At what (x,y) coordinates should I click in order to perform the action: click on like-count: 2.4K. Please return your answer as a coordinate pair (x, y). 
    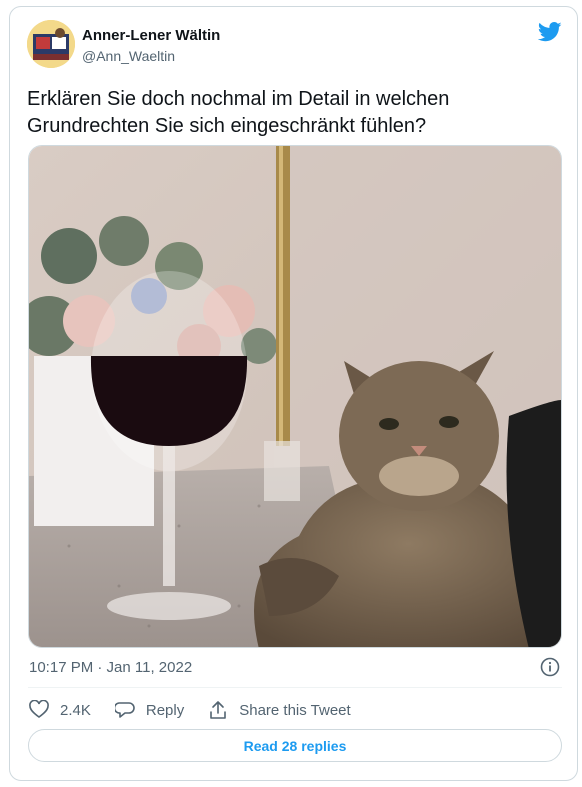
    Looking at the image, I should click on (75, 710).